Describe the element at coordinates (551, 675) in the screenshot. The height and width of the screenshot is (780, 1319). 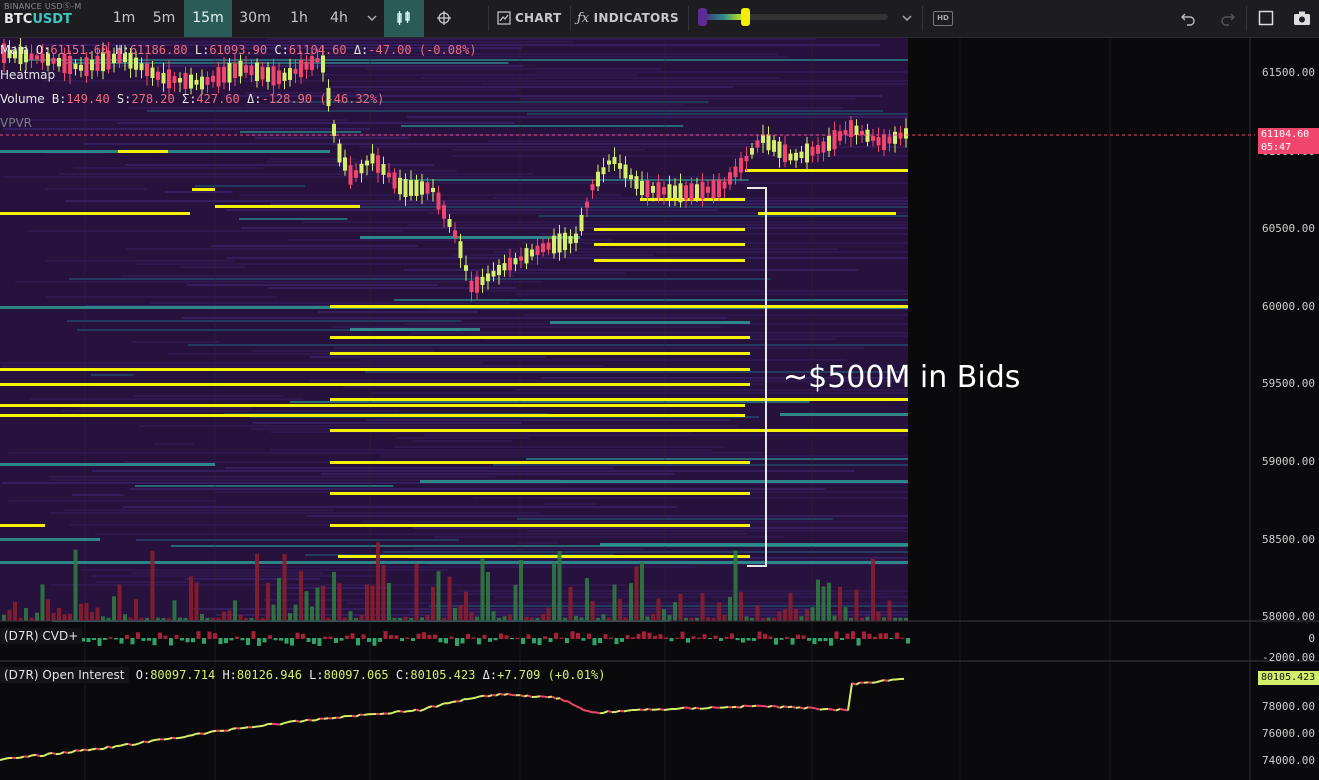
I see `oi-delta: +7.709 (+0.01%)` at that location.